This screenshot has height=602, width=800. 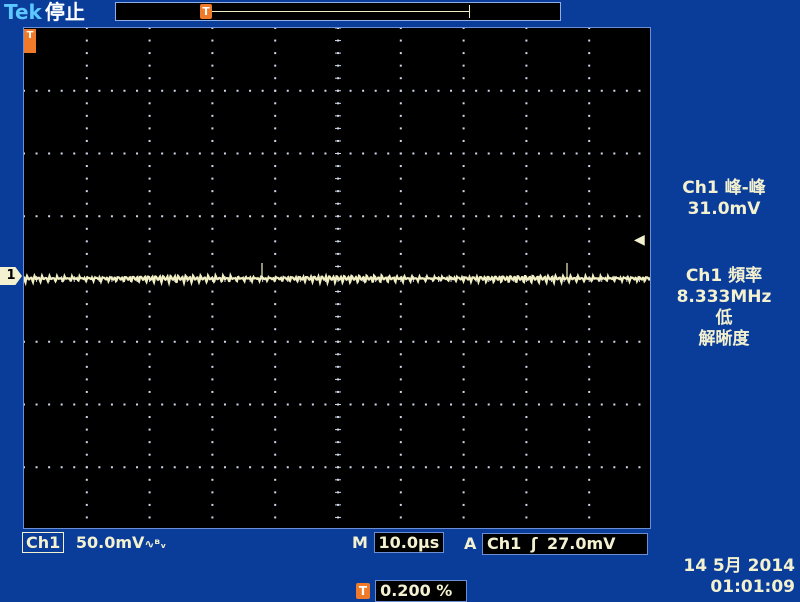 I want to click on trigger-time-marker: T, so click(x=30, y=41).